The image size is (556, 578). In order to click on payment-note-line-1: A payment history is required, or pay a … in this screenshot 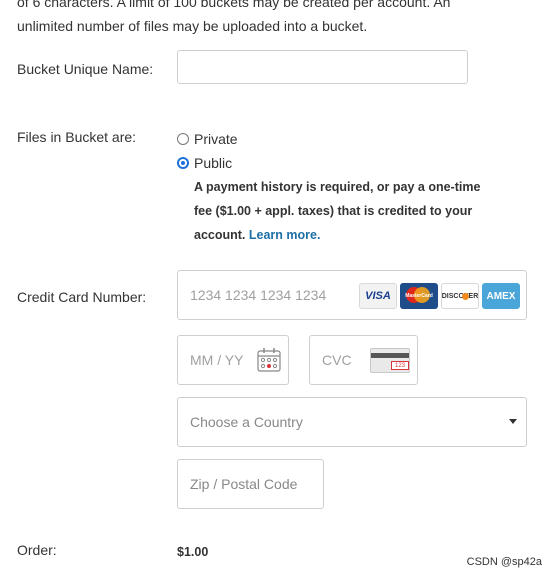, I will do `click(337, 187)`.